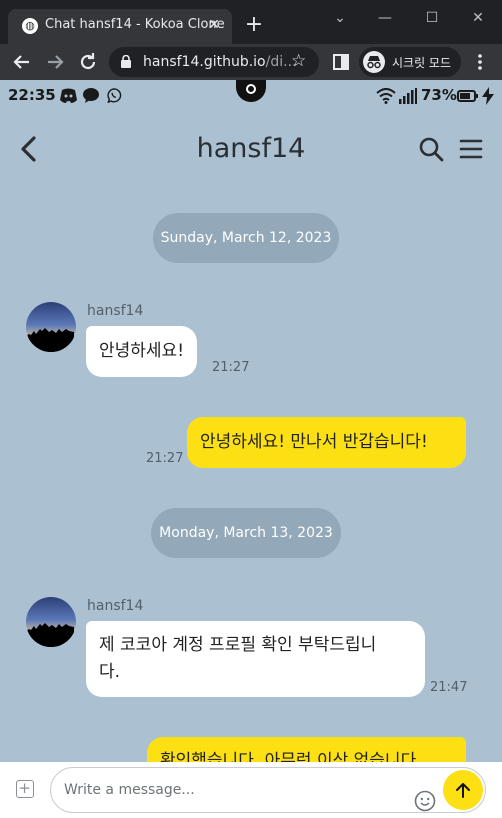 This screenshot has width=502, height=818. Describe the element at coordinates (422, 63) in the screenshot. I see `incognito-label: 시크릿 모드` at that location.